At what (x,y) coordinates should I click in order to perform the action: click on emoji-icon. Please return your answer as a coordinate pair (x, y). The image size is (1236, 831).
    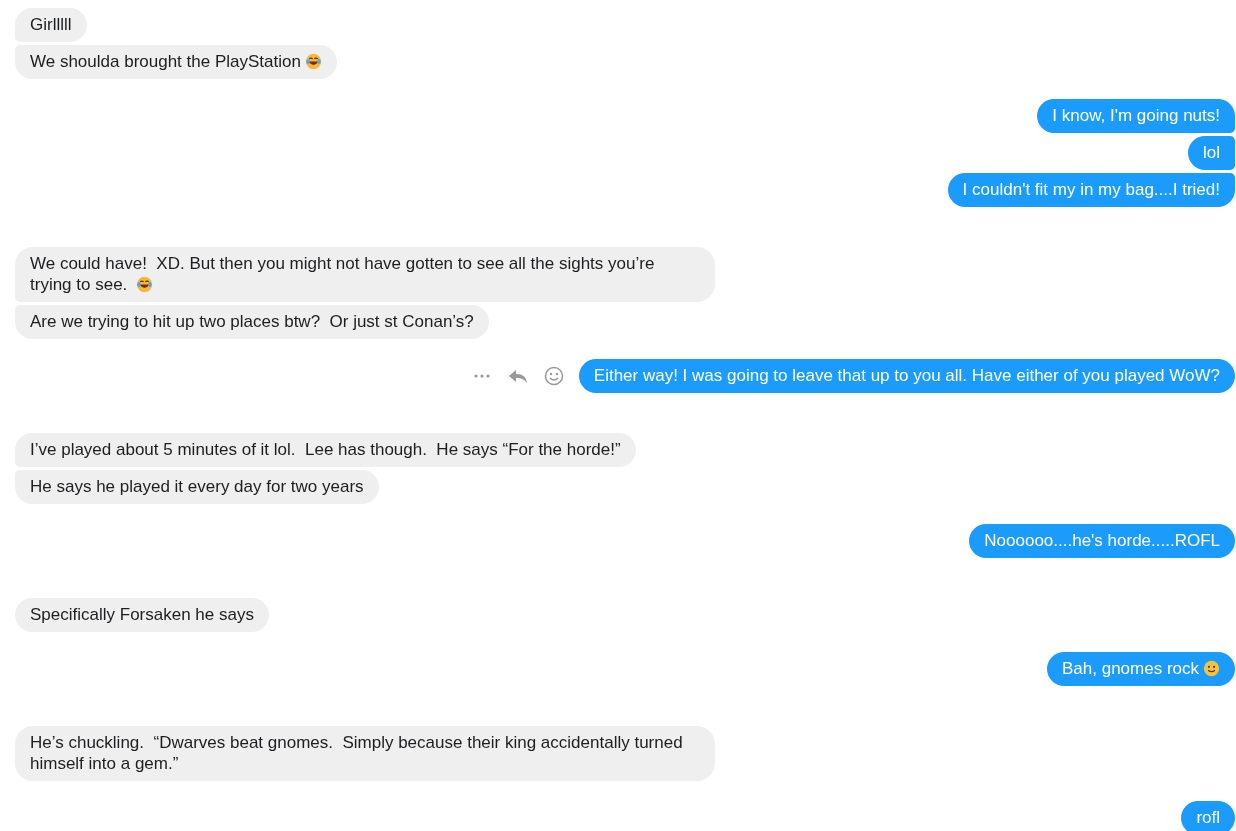
    Looking at the image, I should click on (553, 376).